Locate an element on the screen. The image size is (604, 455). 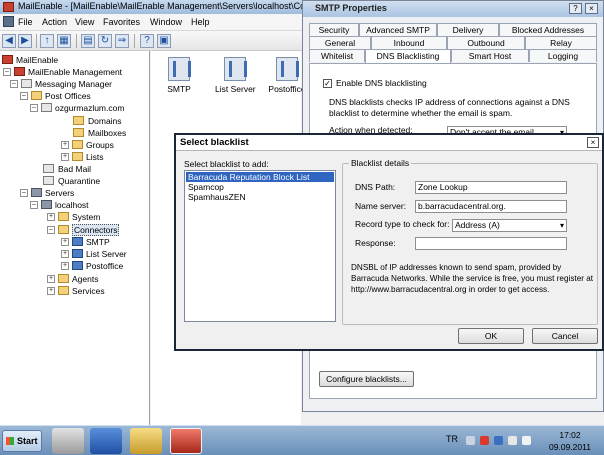
toolbar-separator is located at coordinates (134, 41).